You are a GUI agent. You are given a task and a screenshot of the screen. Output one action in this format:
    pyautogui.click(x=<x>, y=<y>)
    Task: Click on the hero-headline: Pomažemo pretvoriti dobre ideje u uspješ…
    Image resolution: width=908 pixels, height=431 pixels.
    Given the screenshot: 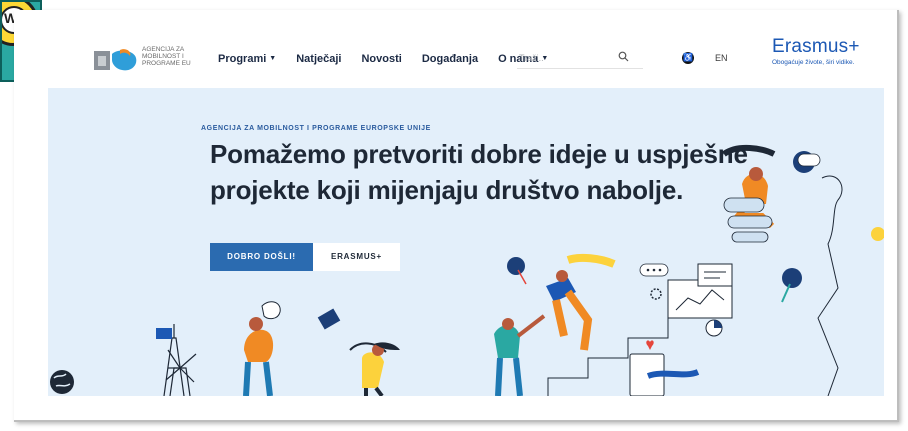 What is the action you would take?
    pyautogui.click(x=490, y=172)
    